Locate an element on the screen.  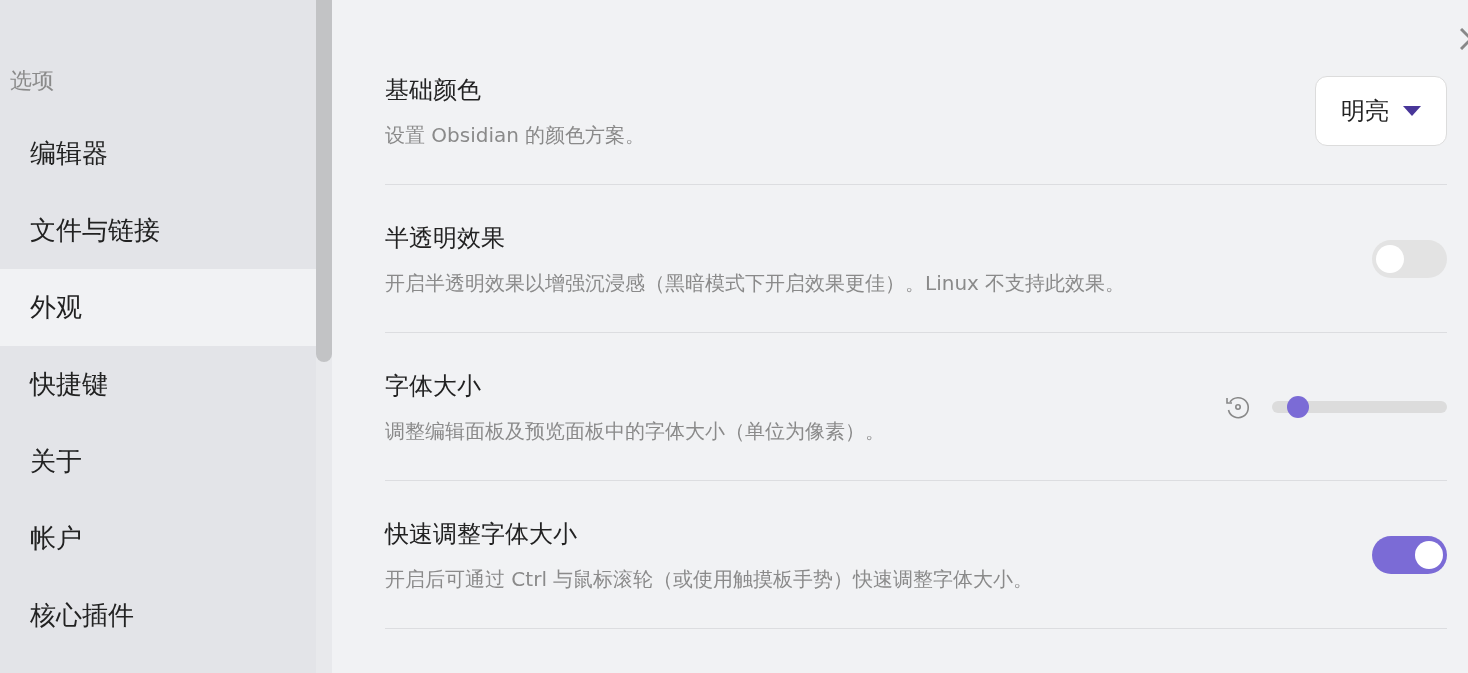
color-scheme-dropdown: 明亮 is located at coordinates (1381, 110).